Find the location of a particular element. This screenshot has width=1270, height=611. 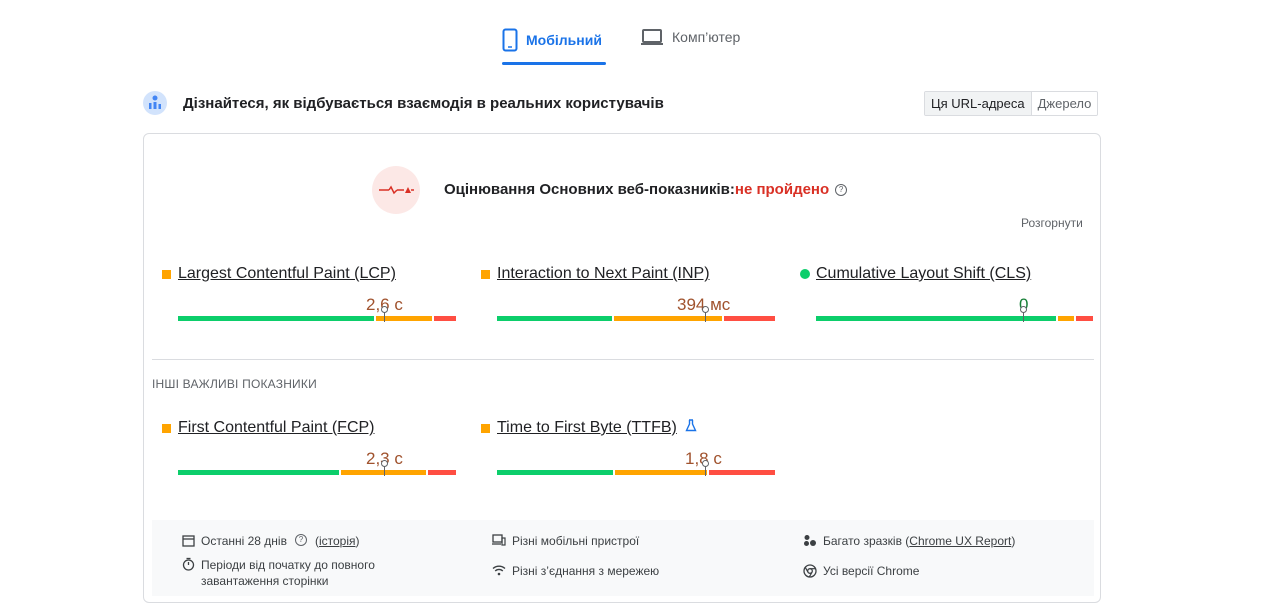

scope-toggle: Ця URL-адреса Джерело is located at coordinates (1011, 103).